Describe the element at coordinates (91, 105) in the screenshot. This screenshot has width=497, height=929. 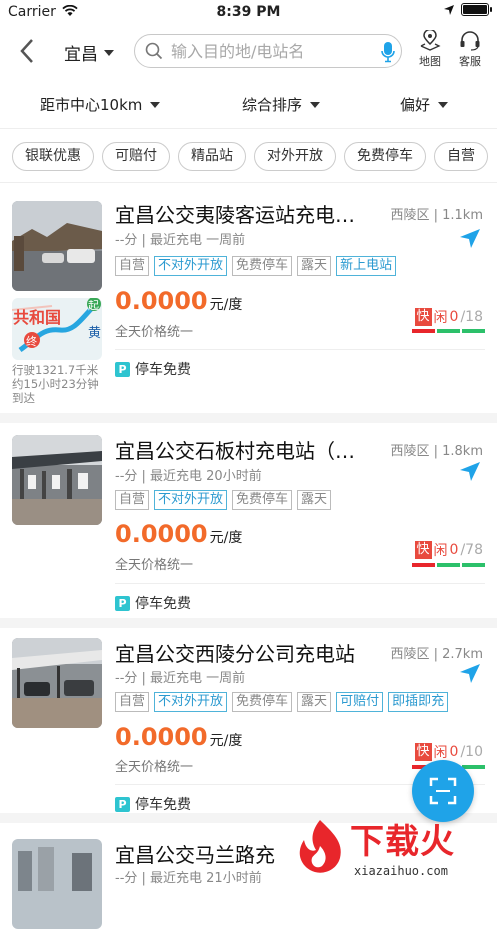
I see `distance-filter-label: 距市中心10km` at that location.